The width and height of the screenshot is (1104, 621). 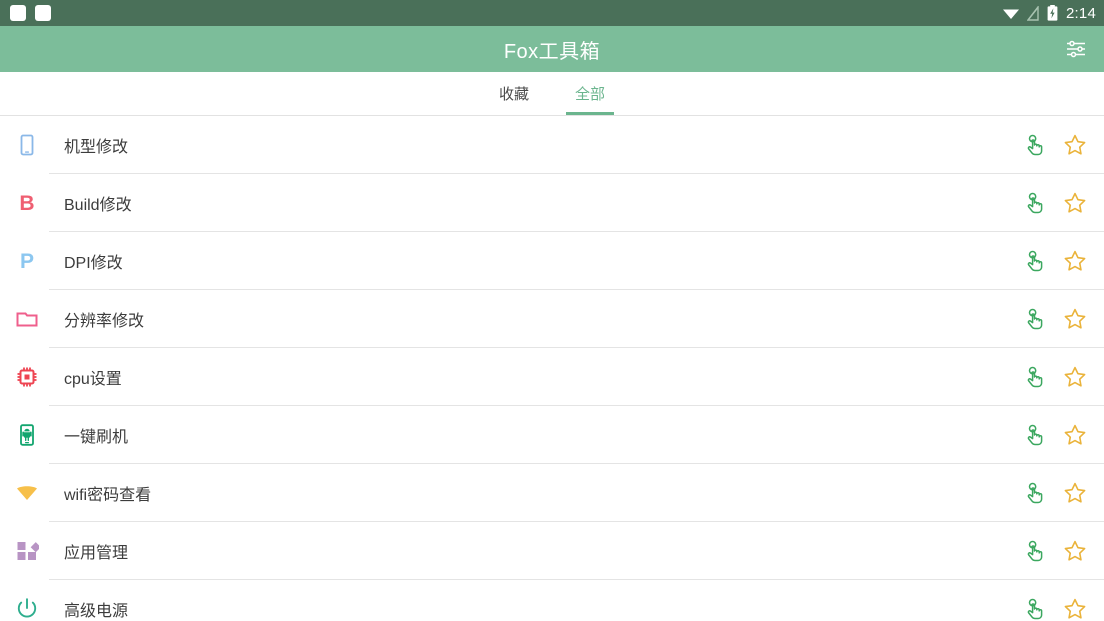 What do you see at coordinates (27, 377) in the screenshot?
I see `cpu-chip-icon` at bounding box center [27, 377].